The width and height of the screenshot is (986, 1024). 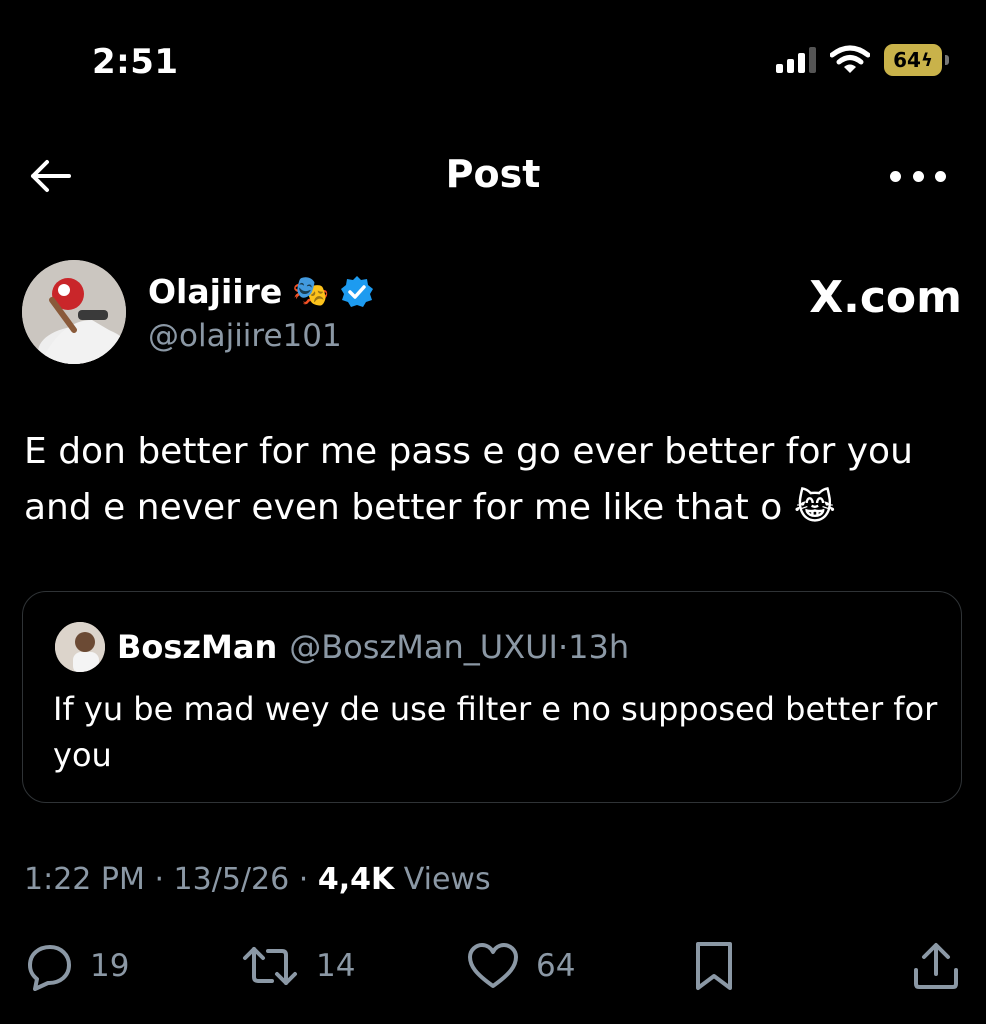 I want to click on x-com-watermark: X.com, so click(x=885, y=297).